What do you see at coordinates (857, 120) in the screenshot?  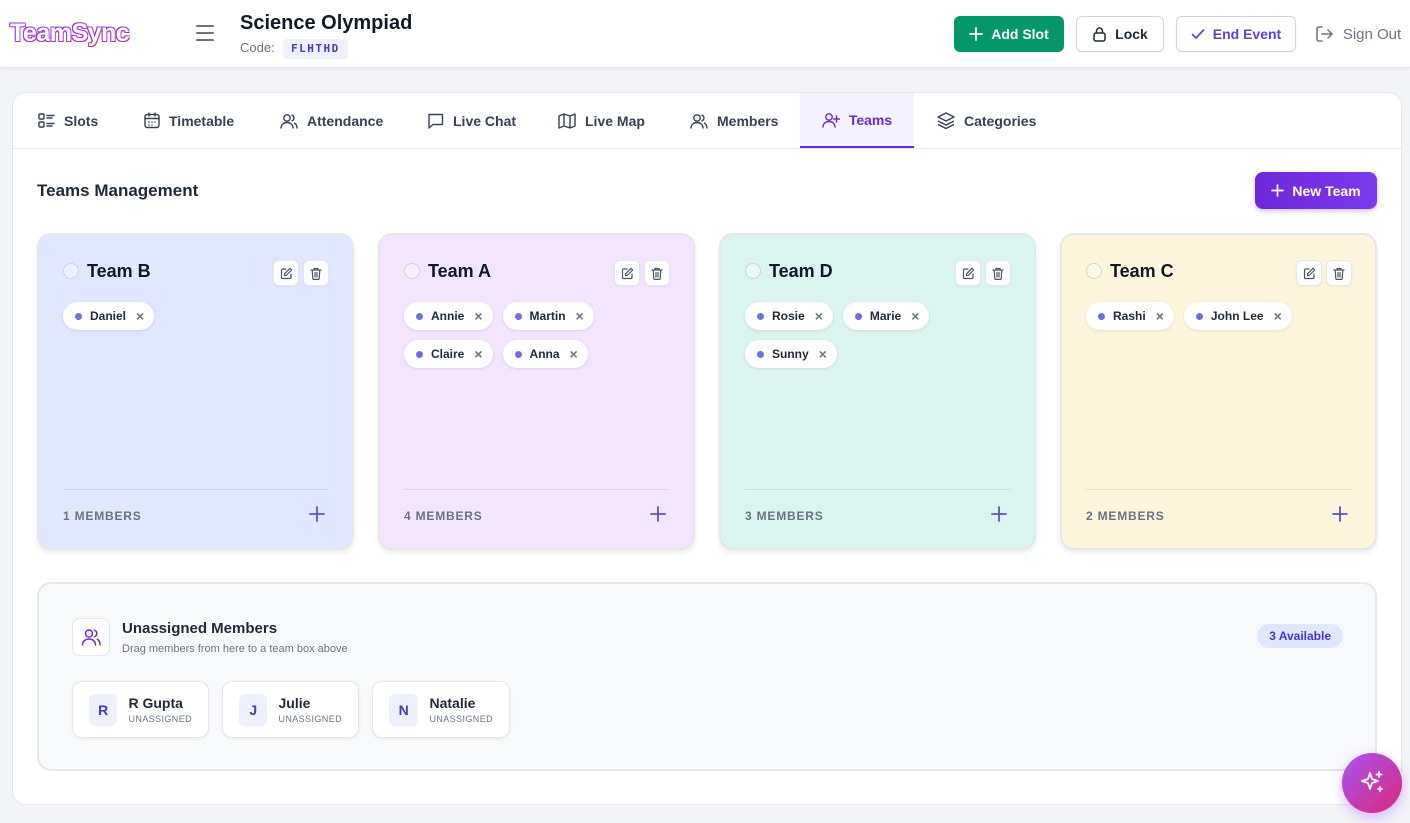 I see `tab-teams: Teams` at bounding box center [857, 120].